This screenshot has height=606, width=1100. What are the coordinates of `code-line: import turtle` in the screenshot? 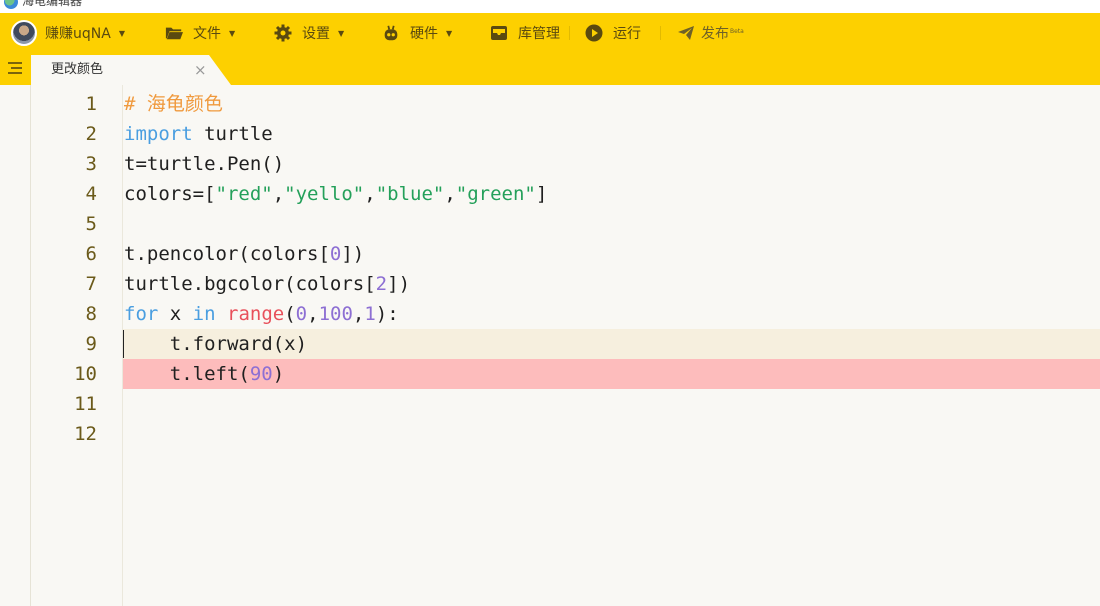 It's located at (198, 134).